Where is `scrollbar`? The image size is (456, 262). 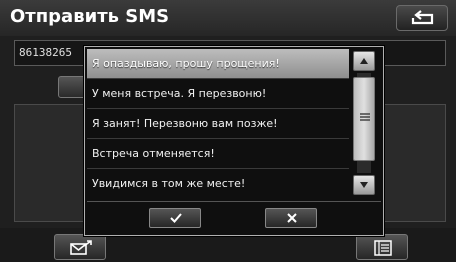
scrollbar is located at coordinates (364, 123).